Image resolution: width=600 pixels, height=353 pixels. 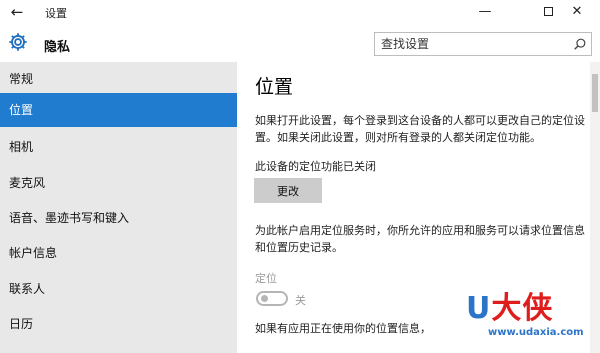 I want to click on page-title: 隐私, so click(x=57, y=47).